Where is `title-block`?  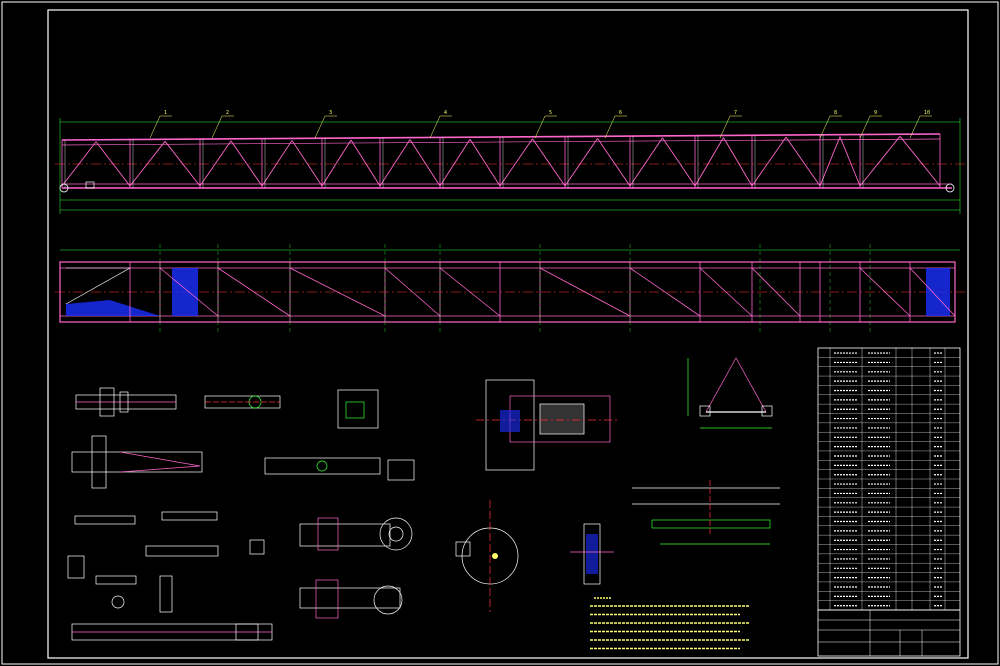 title-block is located at coordinates (889, 633).